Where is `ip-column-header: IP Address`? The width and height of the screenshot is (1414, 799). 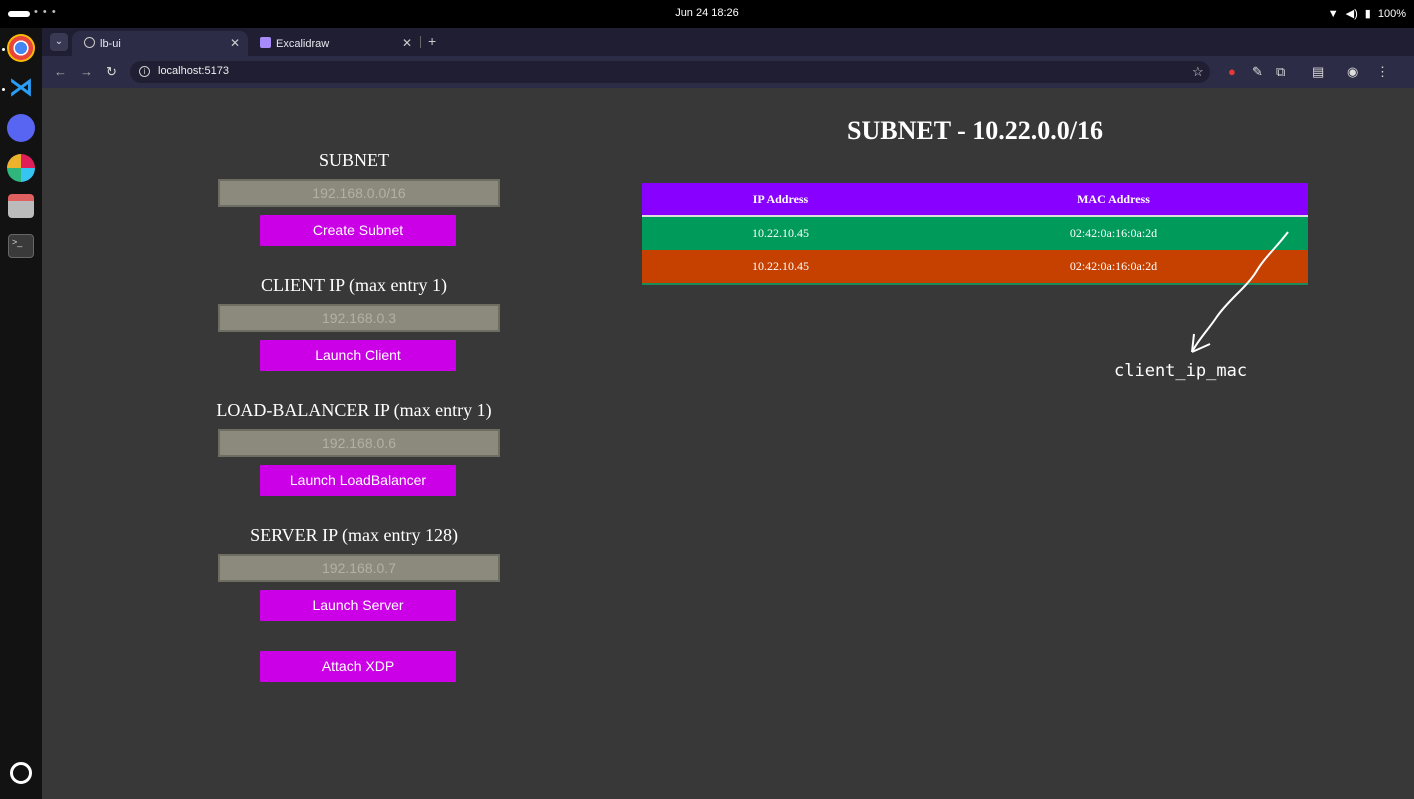 ip-column-header: IP Address is located at coordinates (780, 200).